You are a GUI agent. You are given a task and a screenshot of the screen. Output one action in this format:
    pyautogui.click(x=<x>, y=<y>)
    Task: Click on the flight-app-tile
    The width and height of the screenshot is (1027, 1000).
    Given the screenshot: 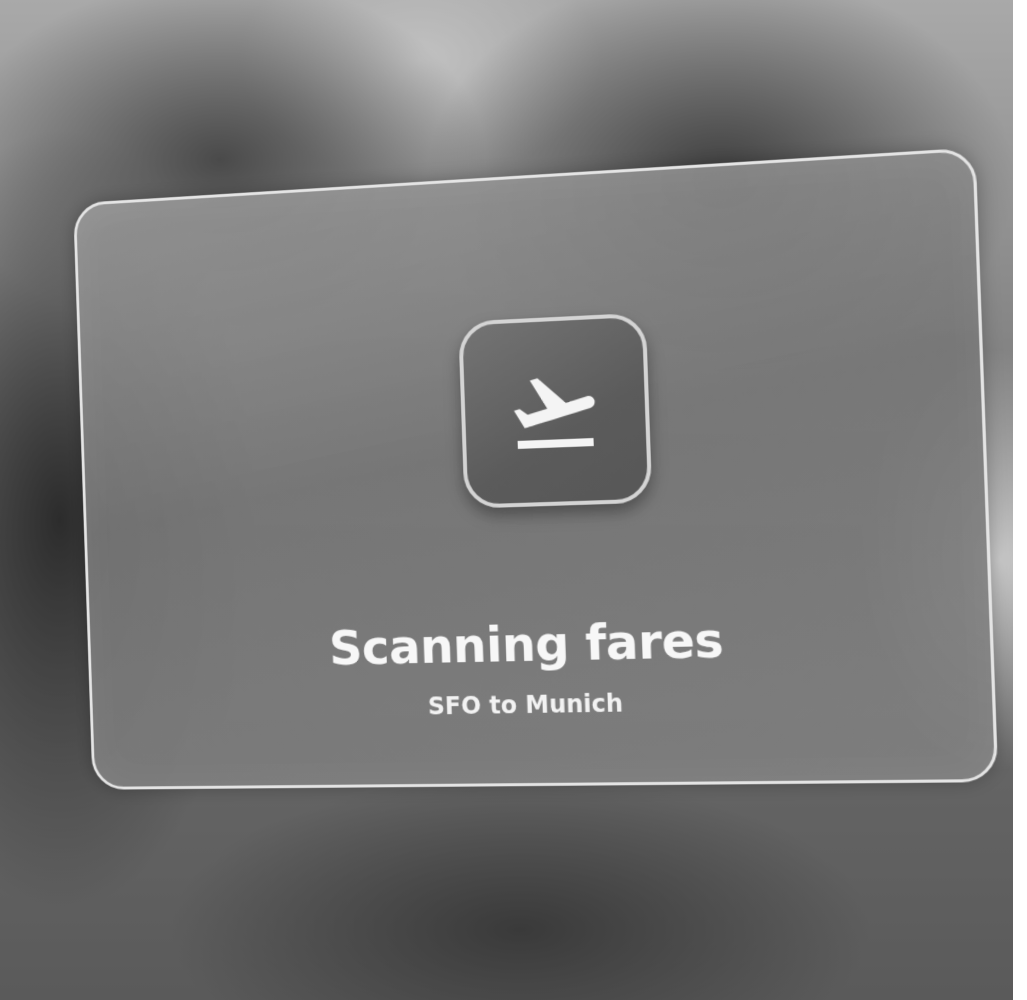 What is the action you would take?
    pyautogui.click(x=555, y=410)
    